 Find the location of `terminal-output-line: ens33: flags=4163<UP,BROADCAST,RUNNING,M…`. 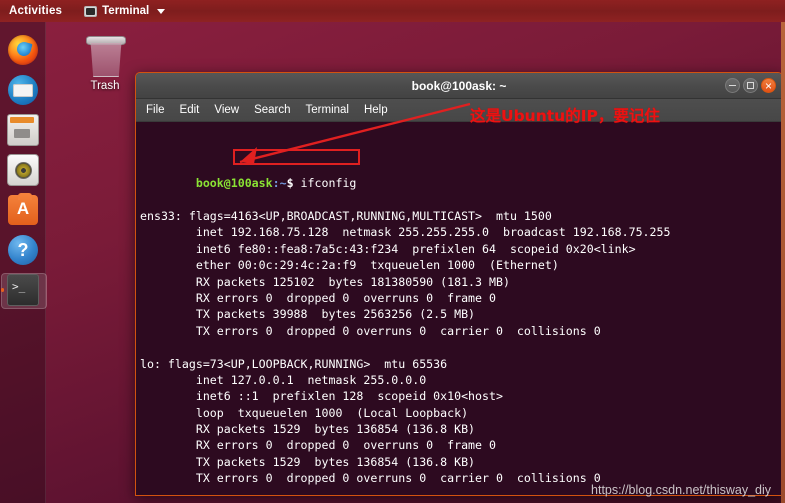

terminal-output-line: ens33: flags=4163<UP,BROADCAST,RUNNING,M… is located at coordinates (346, 216).